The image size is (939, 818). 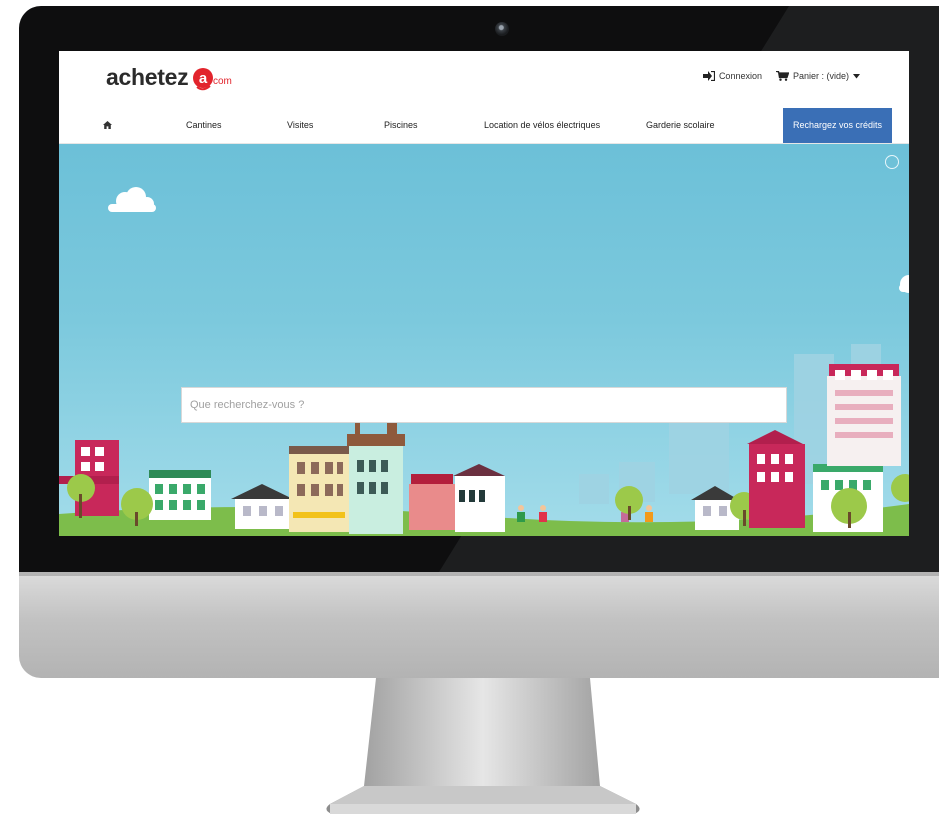 I want to click on login-link: Connexion, so click(x=732, y=76).